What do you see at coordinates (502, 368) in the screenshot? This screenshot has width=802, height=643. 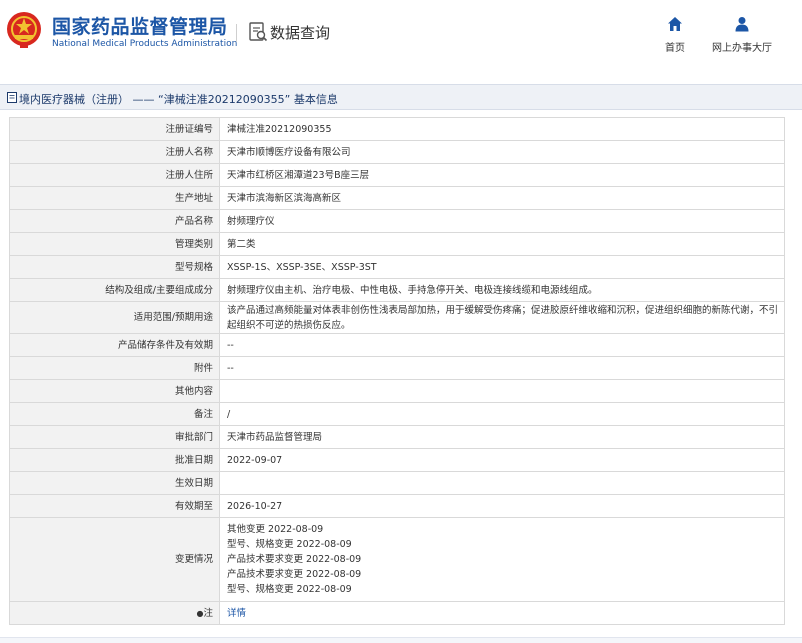 I see `attachment-value: --` at bounding box center [502, 368].